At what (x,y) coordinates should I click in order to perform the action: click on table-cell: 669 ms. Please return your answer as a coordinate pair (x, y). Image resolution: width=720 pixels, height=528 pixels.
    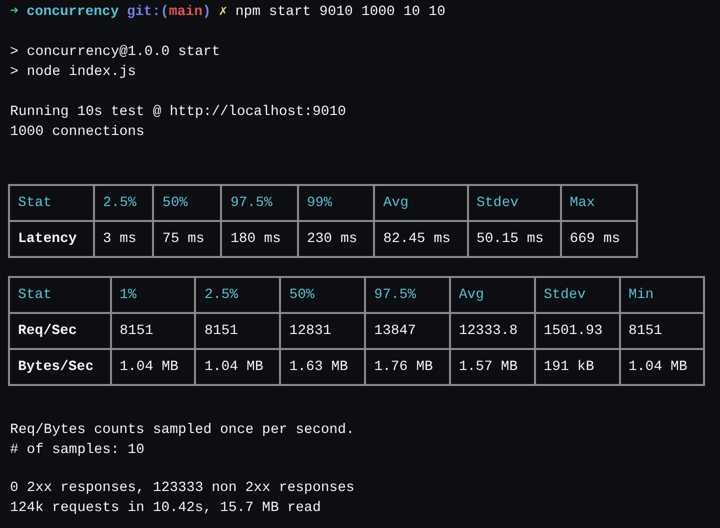
    Looking at the image, I should click on (599, 239).